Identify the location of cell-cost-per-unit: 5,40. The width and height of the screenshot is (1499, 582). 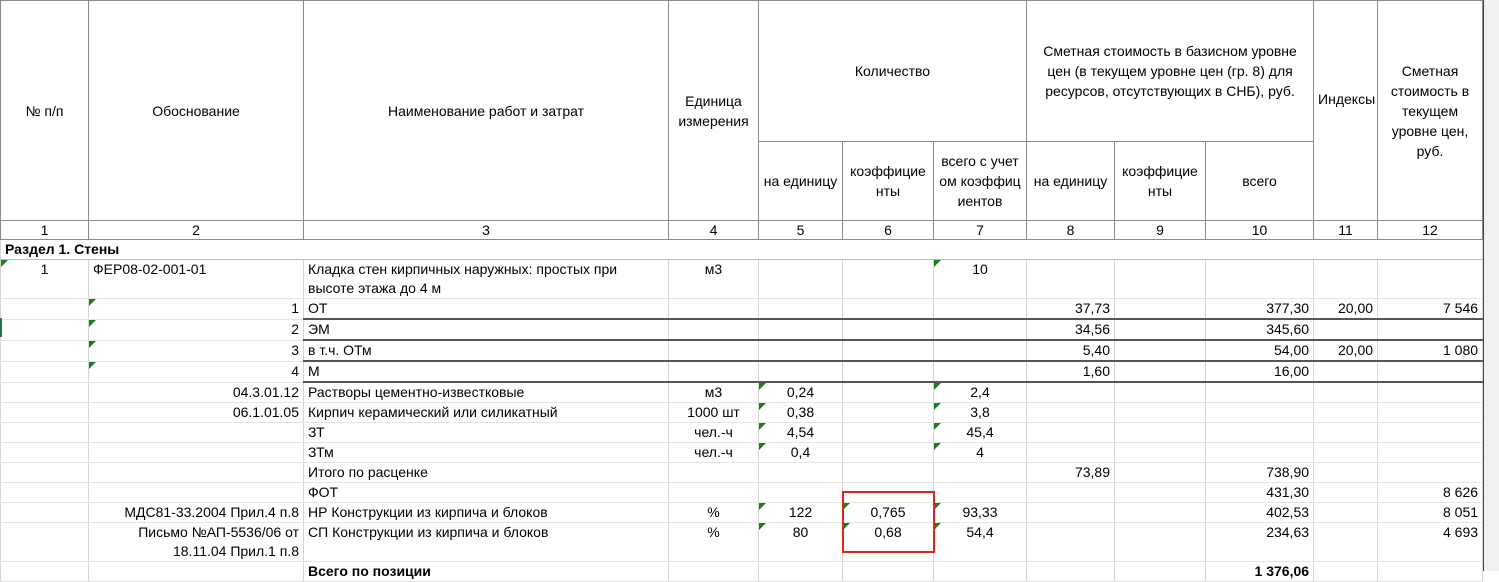
(1070, 351).